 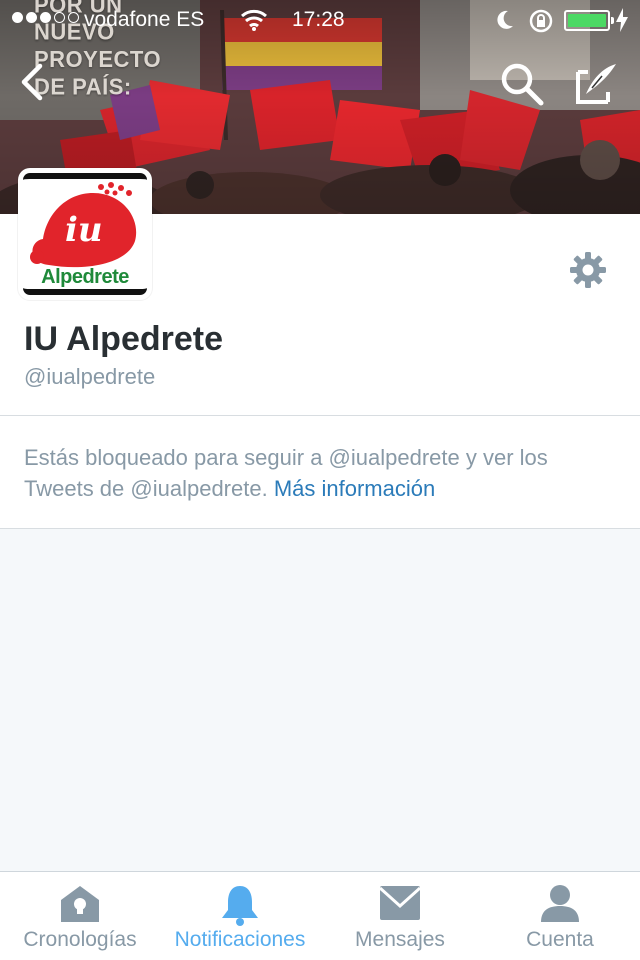 I want to click on avatar-image: iu Alpedrete, so click(x=85, y=234).